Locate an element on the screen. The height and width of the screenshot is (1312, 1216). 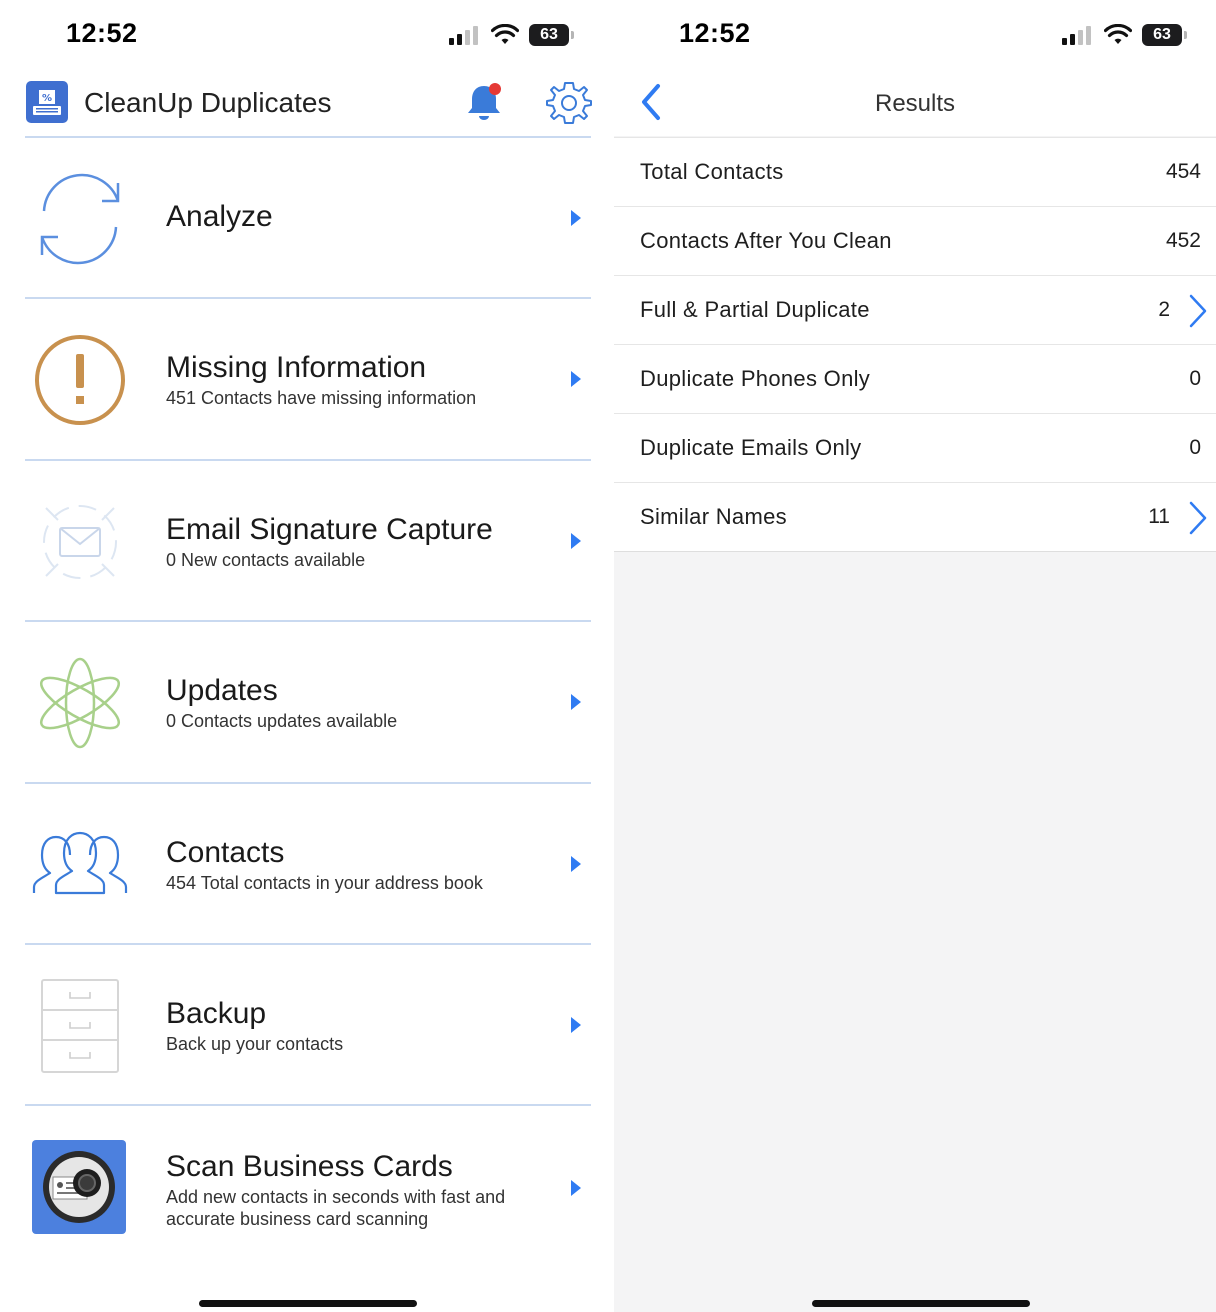
menu-text: Analyze is located at coordinates (348, 217).